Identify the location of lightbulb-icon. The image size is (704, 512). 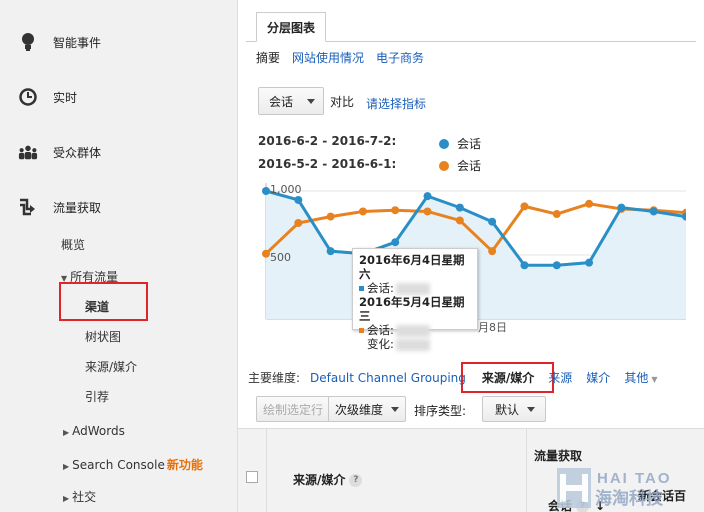
(28, 42).